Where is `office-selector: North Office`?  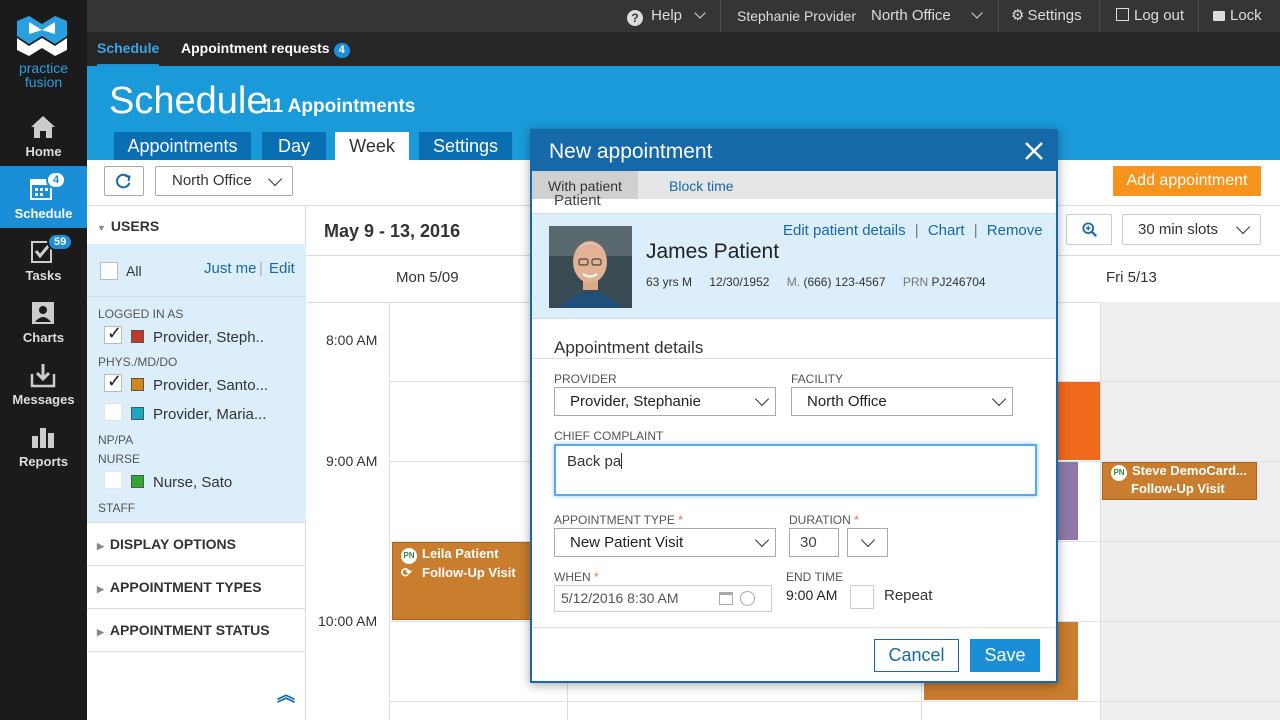 office-selector: North Office is located at coordinates (927, 16).